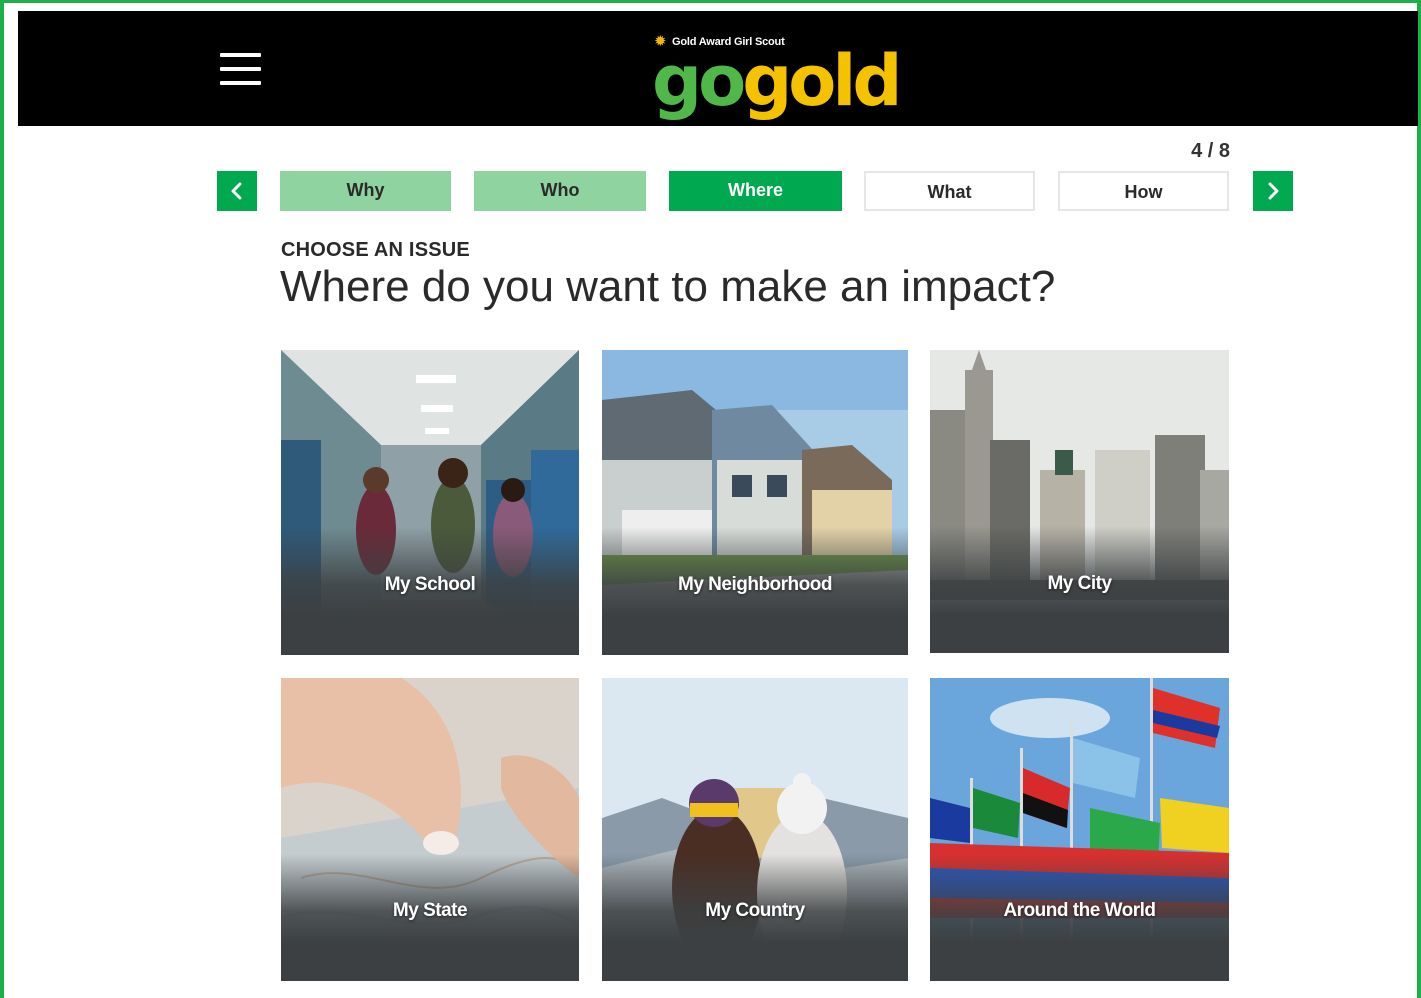 Image resolution: width=1421 pixels, height=998 pixels. I want to click on page-title: Where do you want to make an impact?, so click(668, 286).